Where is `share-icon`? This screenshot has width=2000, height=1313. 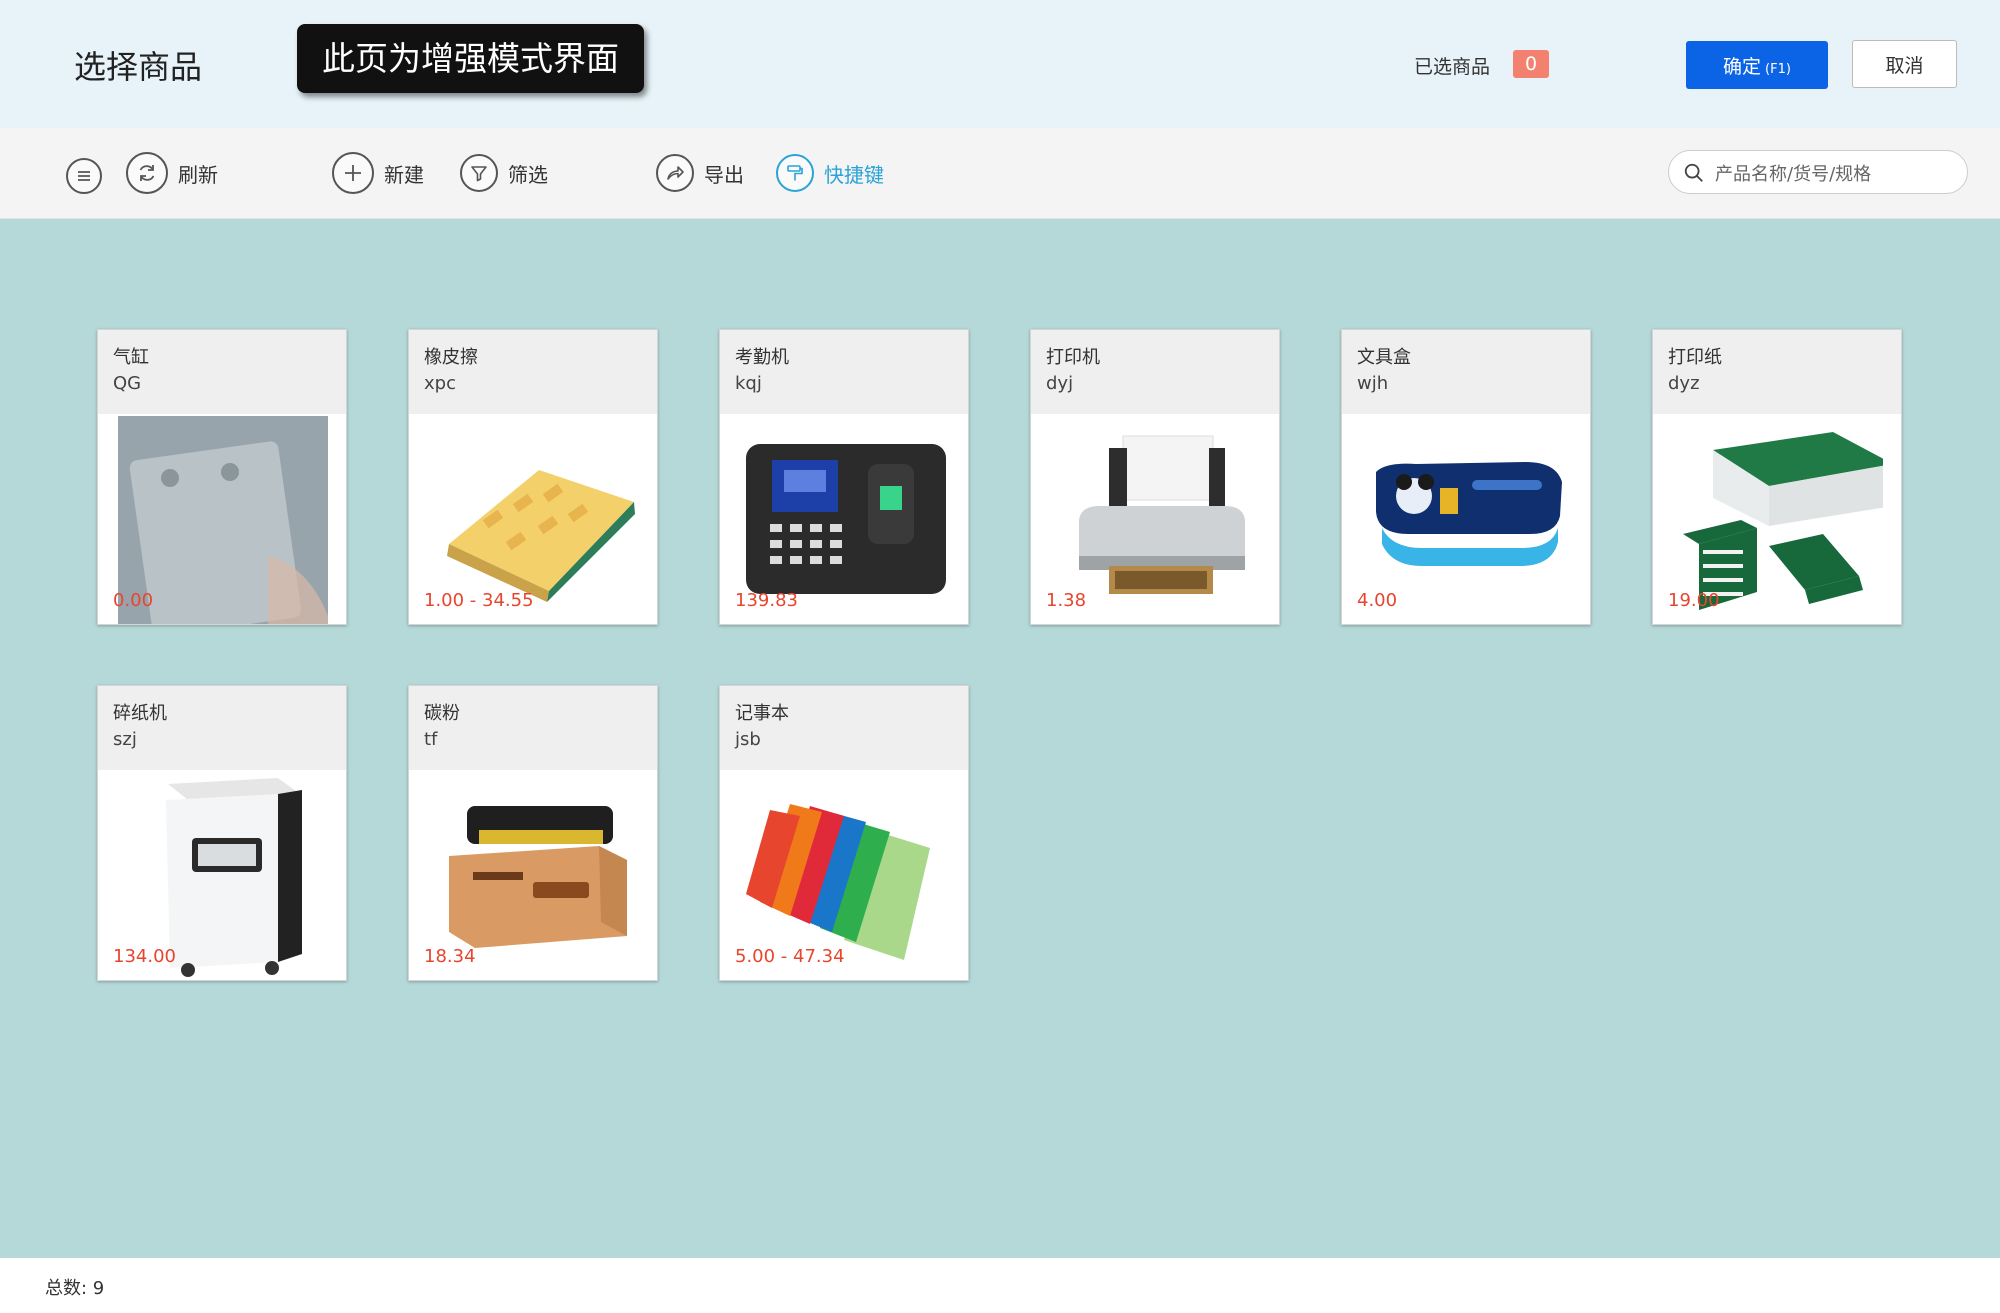
share-icon is located at coordinates (675, 173).